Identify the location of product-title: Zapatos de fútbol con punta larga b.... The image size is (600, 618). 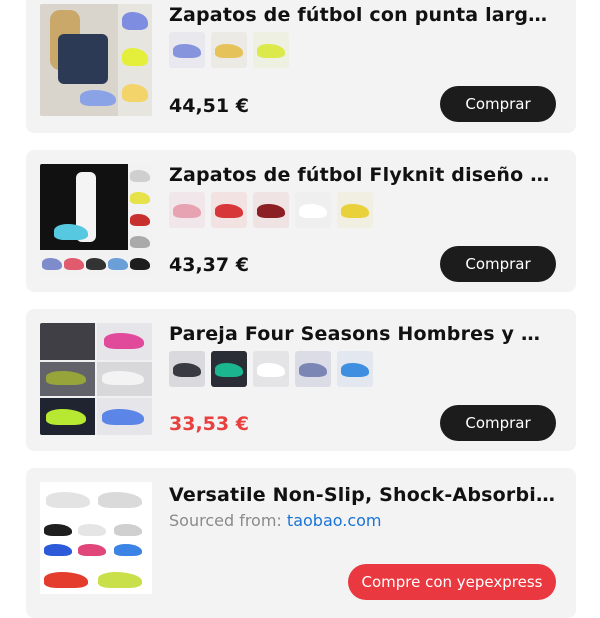
(363, 15).